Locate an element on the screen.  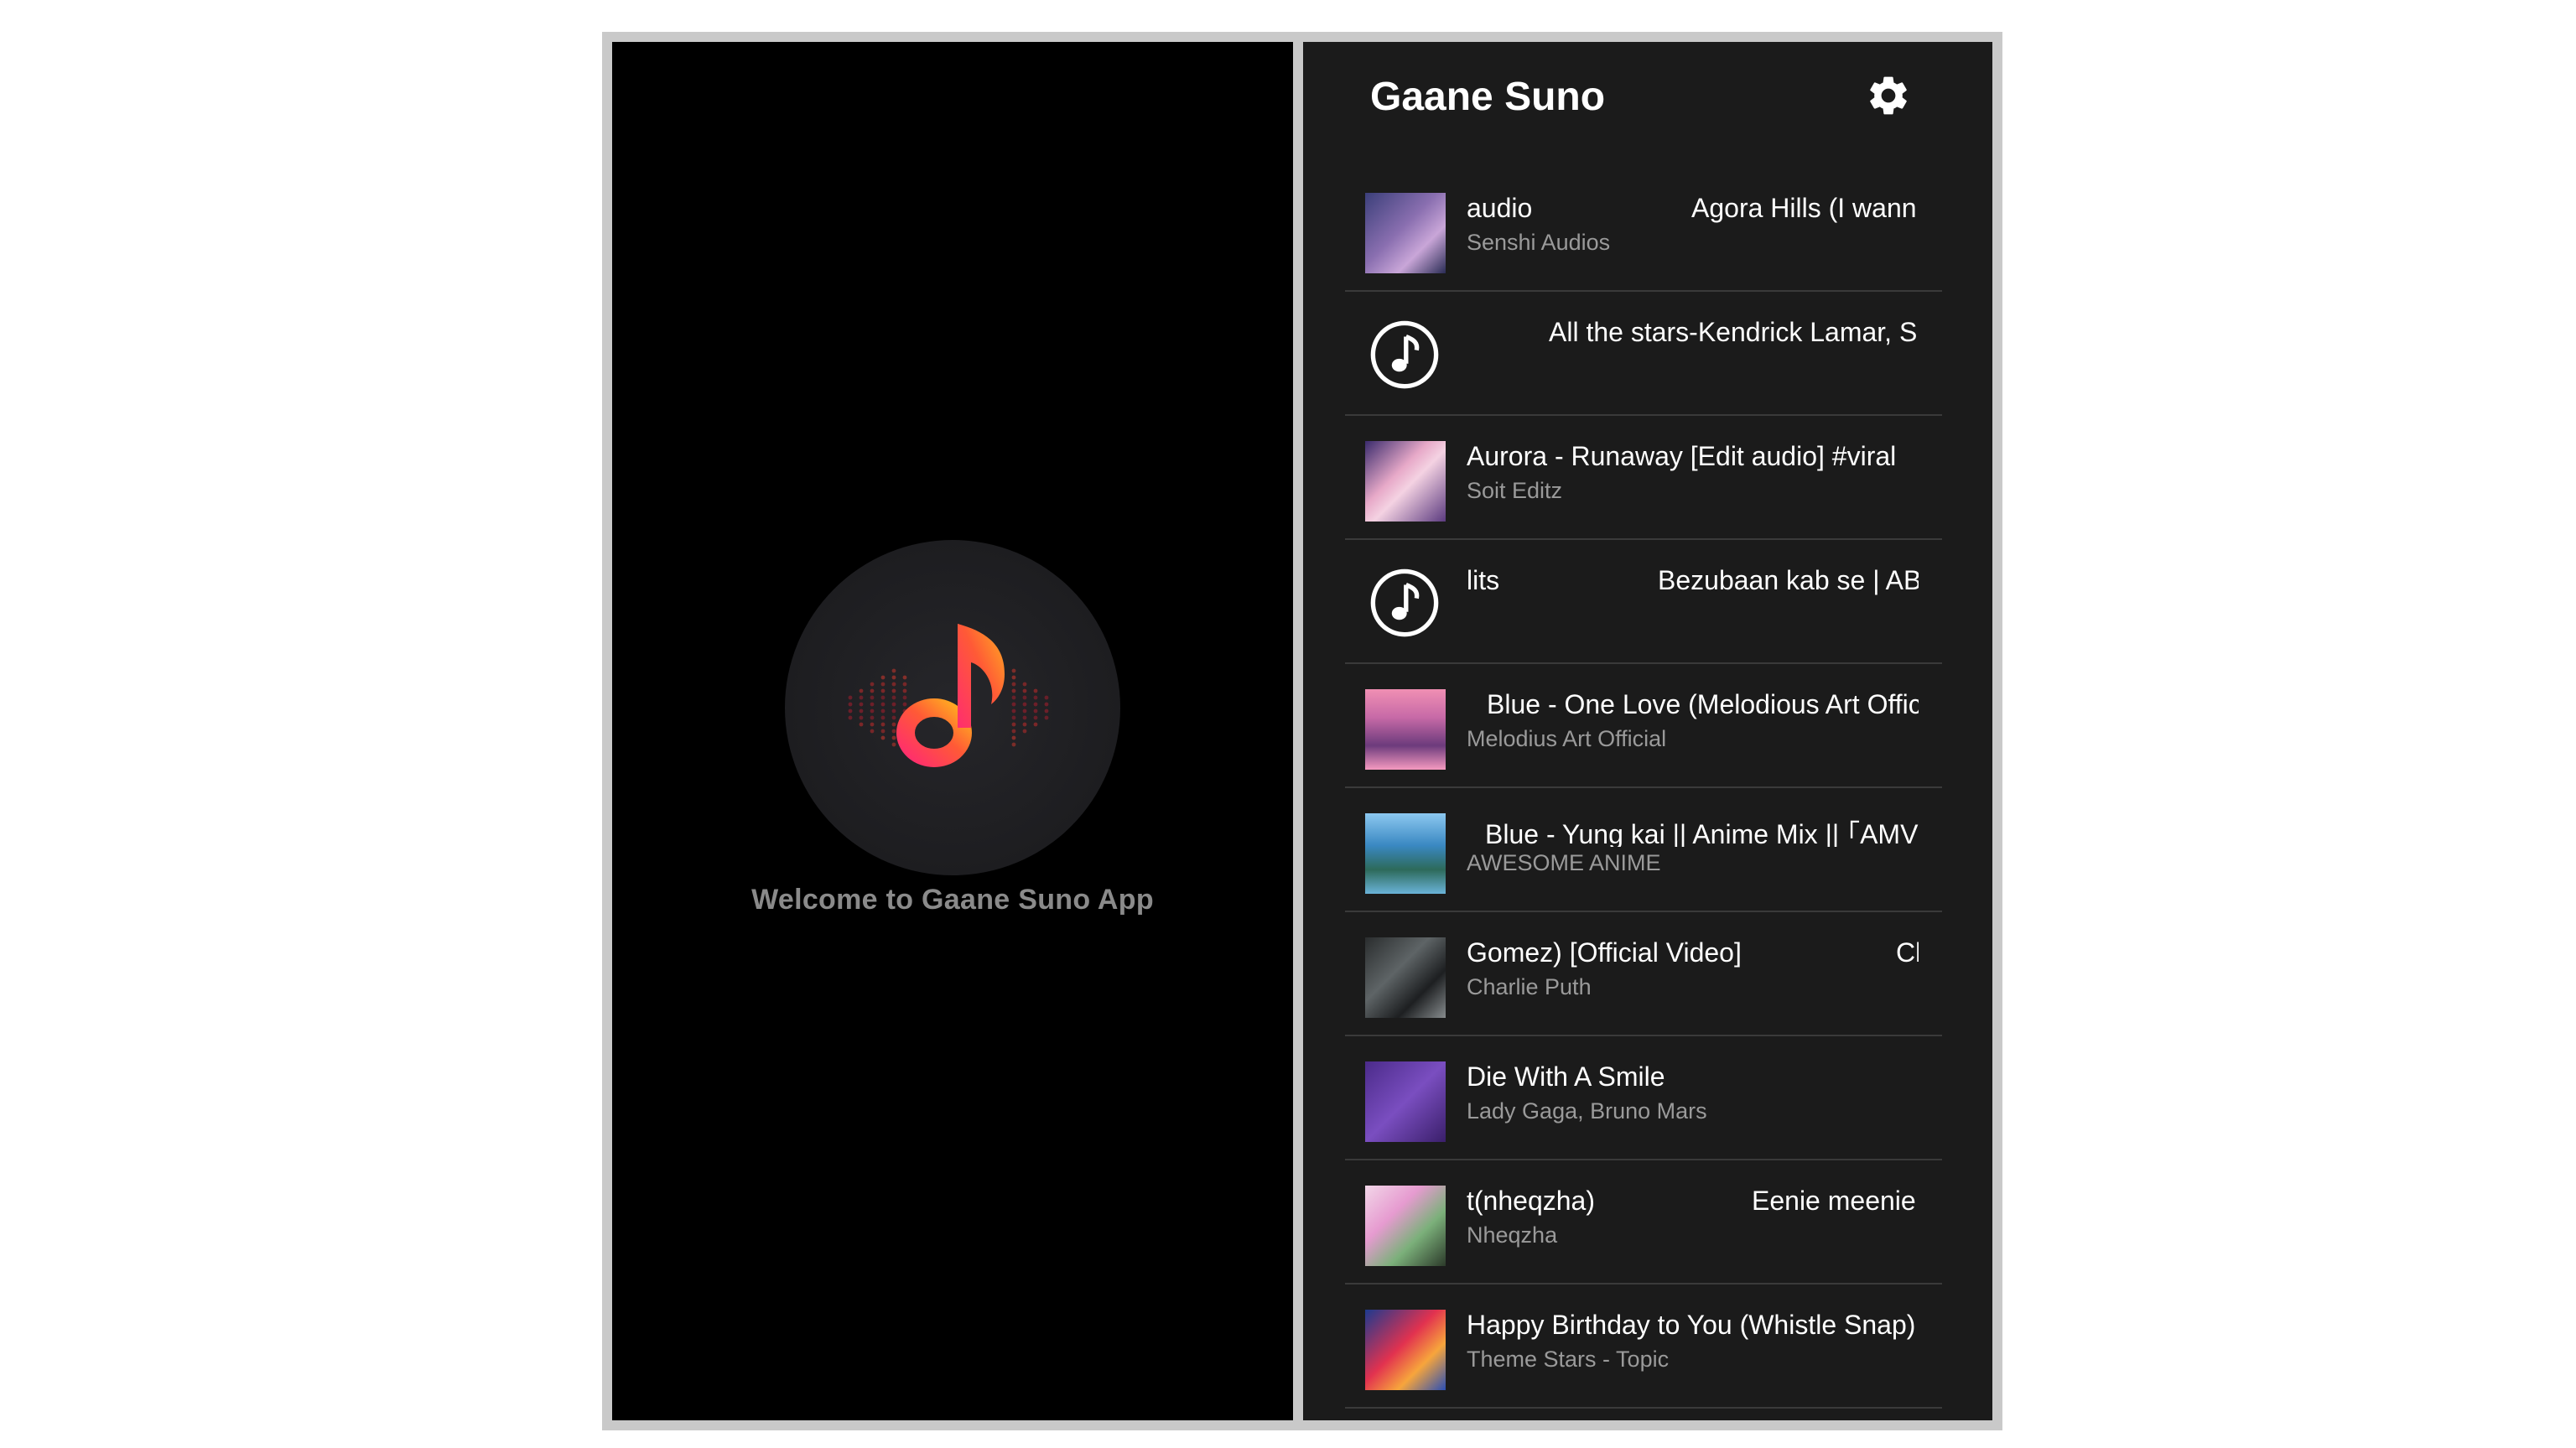
song-title: All the stars-Kendrick Lamar, S is located at coordinates (1693, 333).